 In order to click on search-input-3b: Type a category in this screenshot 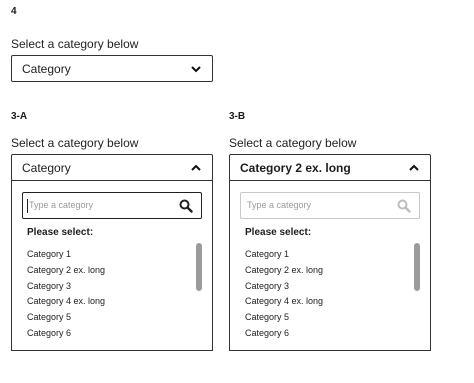, I will do `click(330, 205)`.